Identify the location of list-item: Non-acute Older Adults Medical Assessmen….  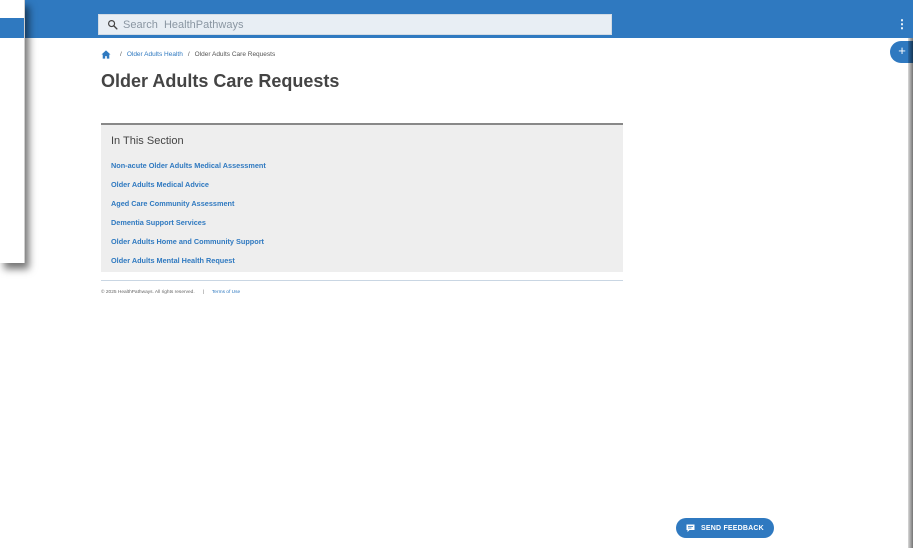
(188, 168).